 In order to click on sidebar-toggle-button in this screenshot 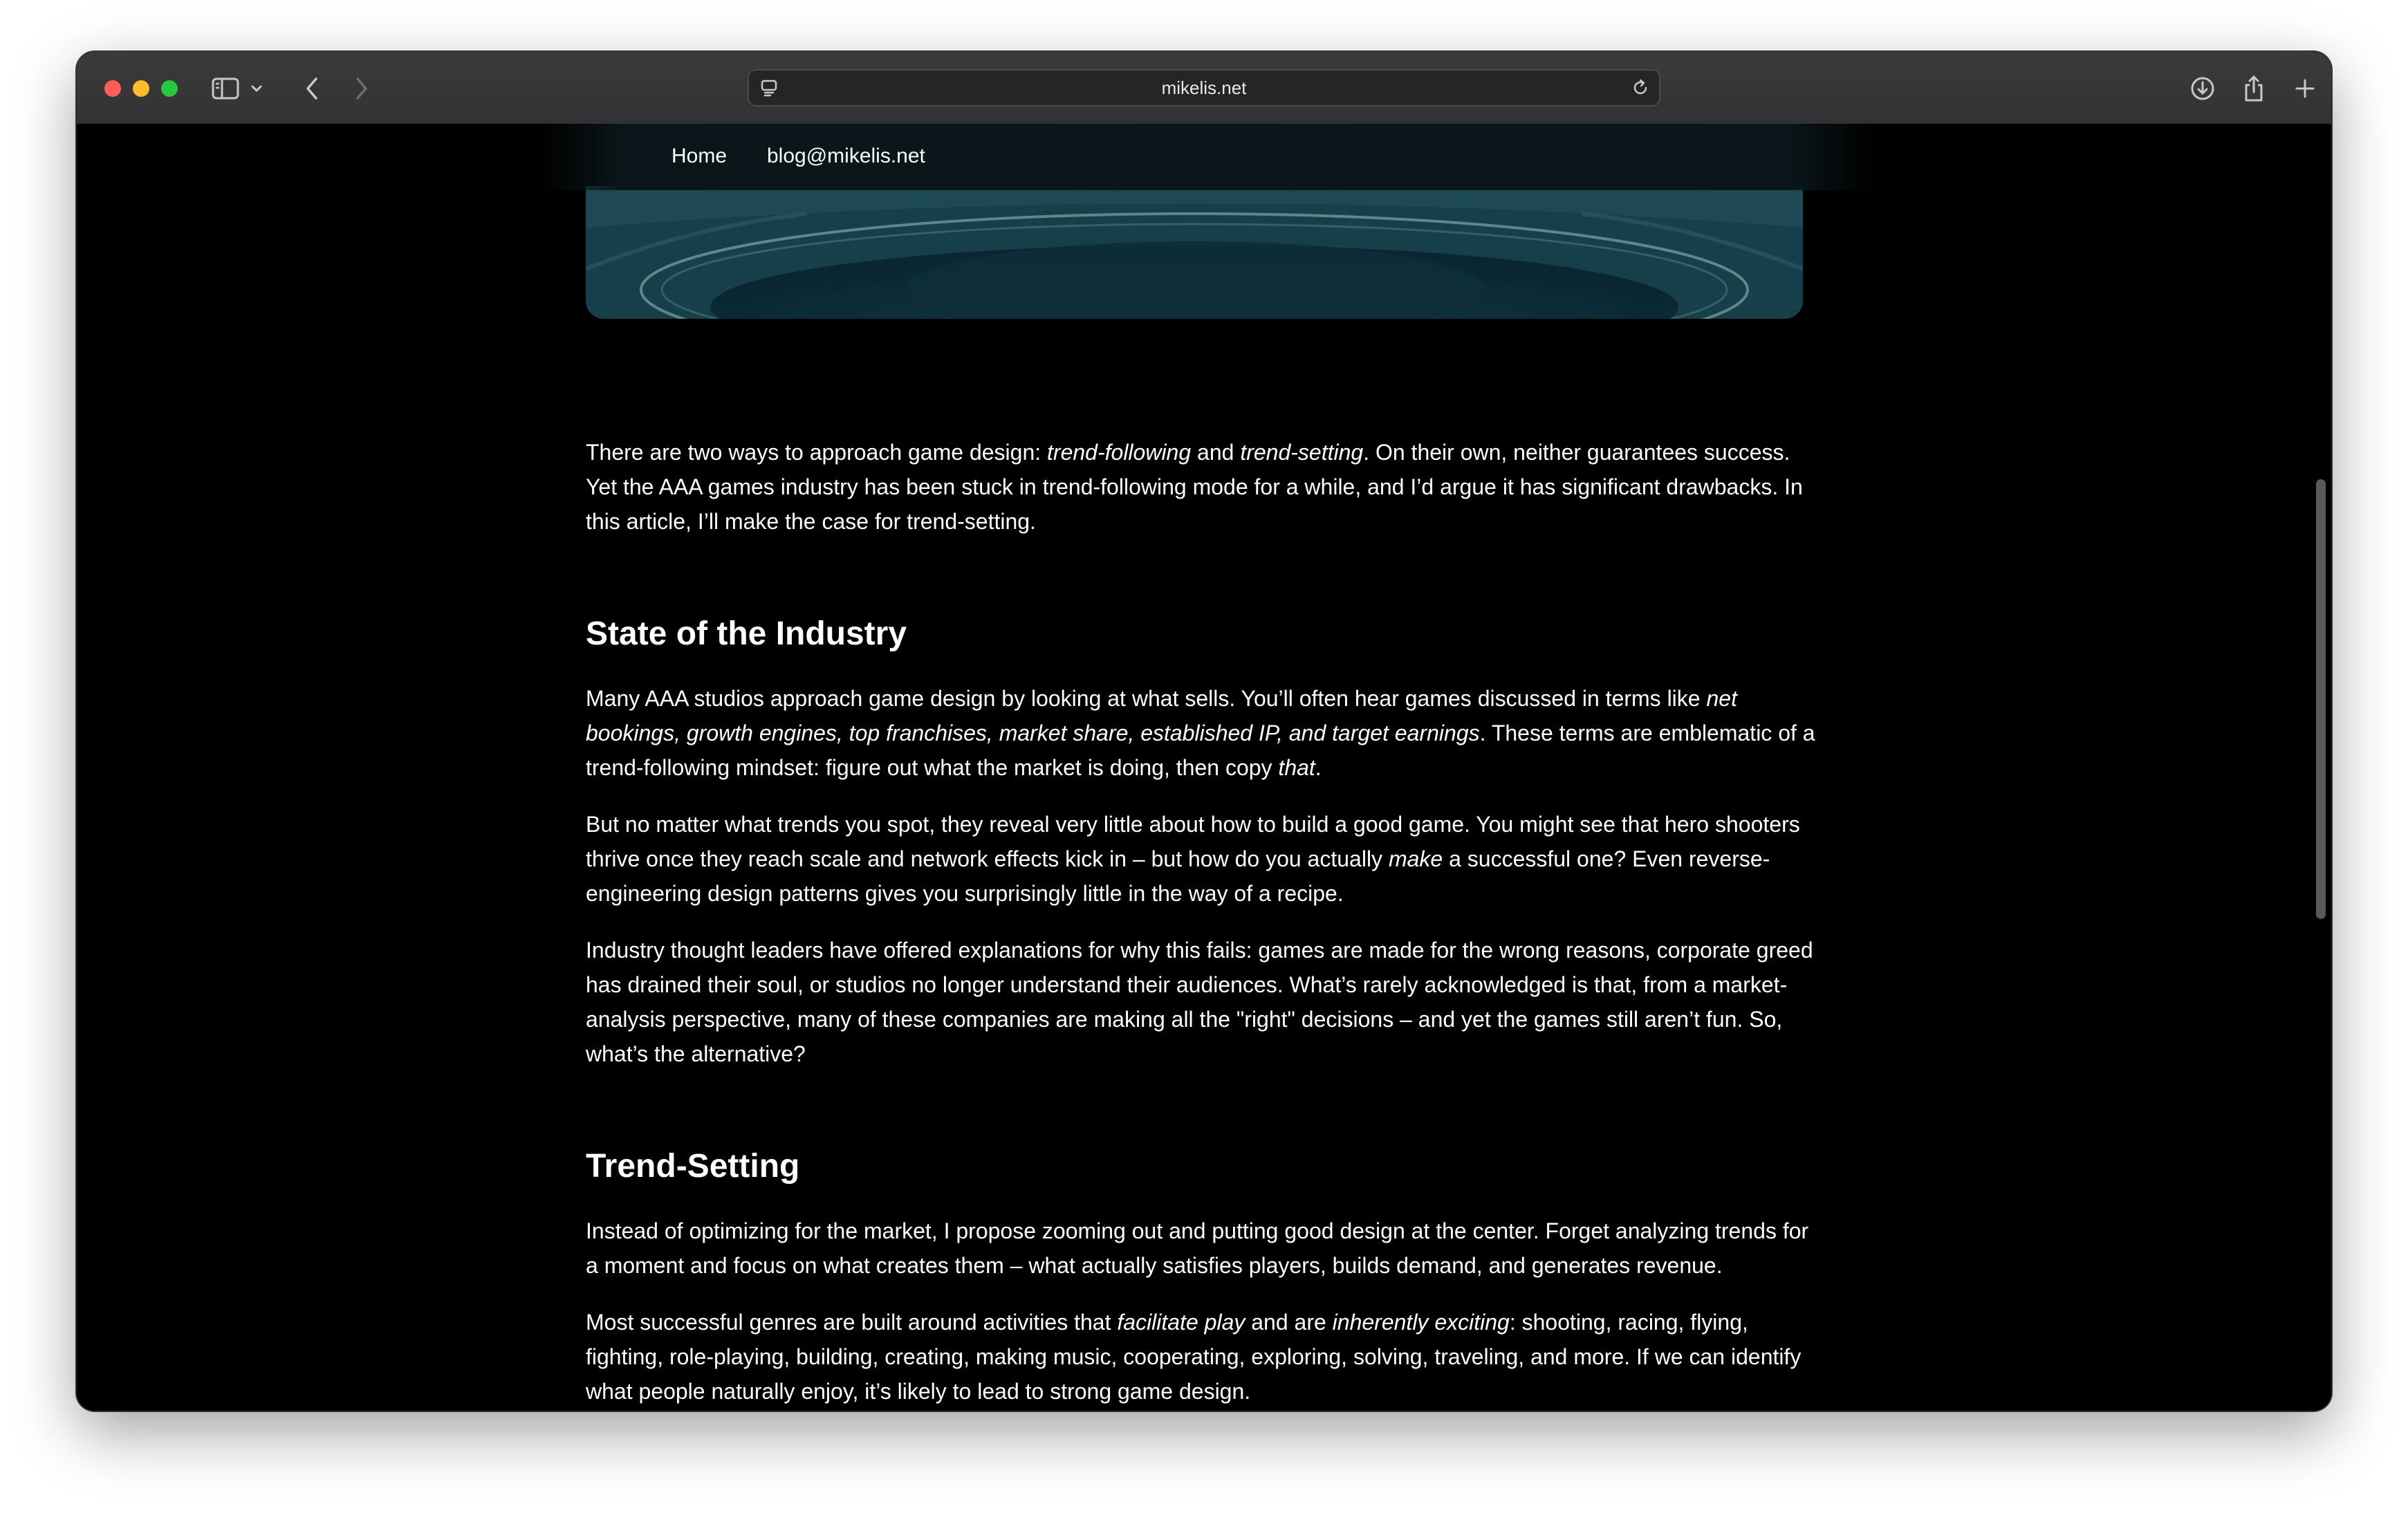, I will do `click(226, 88)`.